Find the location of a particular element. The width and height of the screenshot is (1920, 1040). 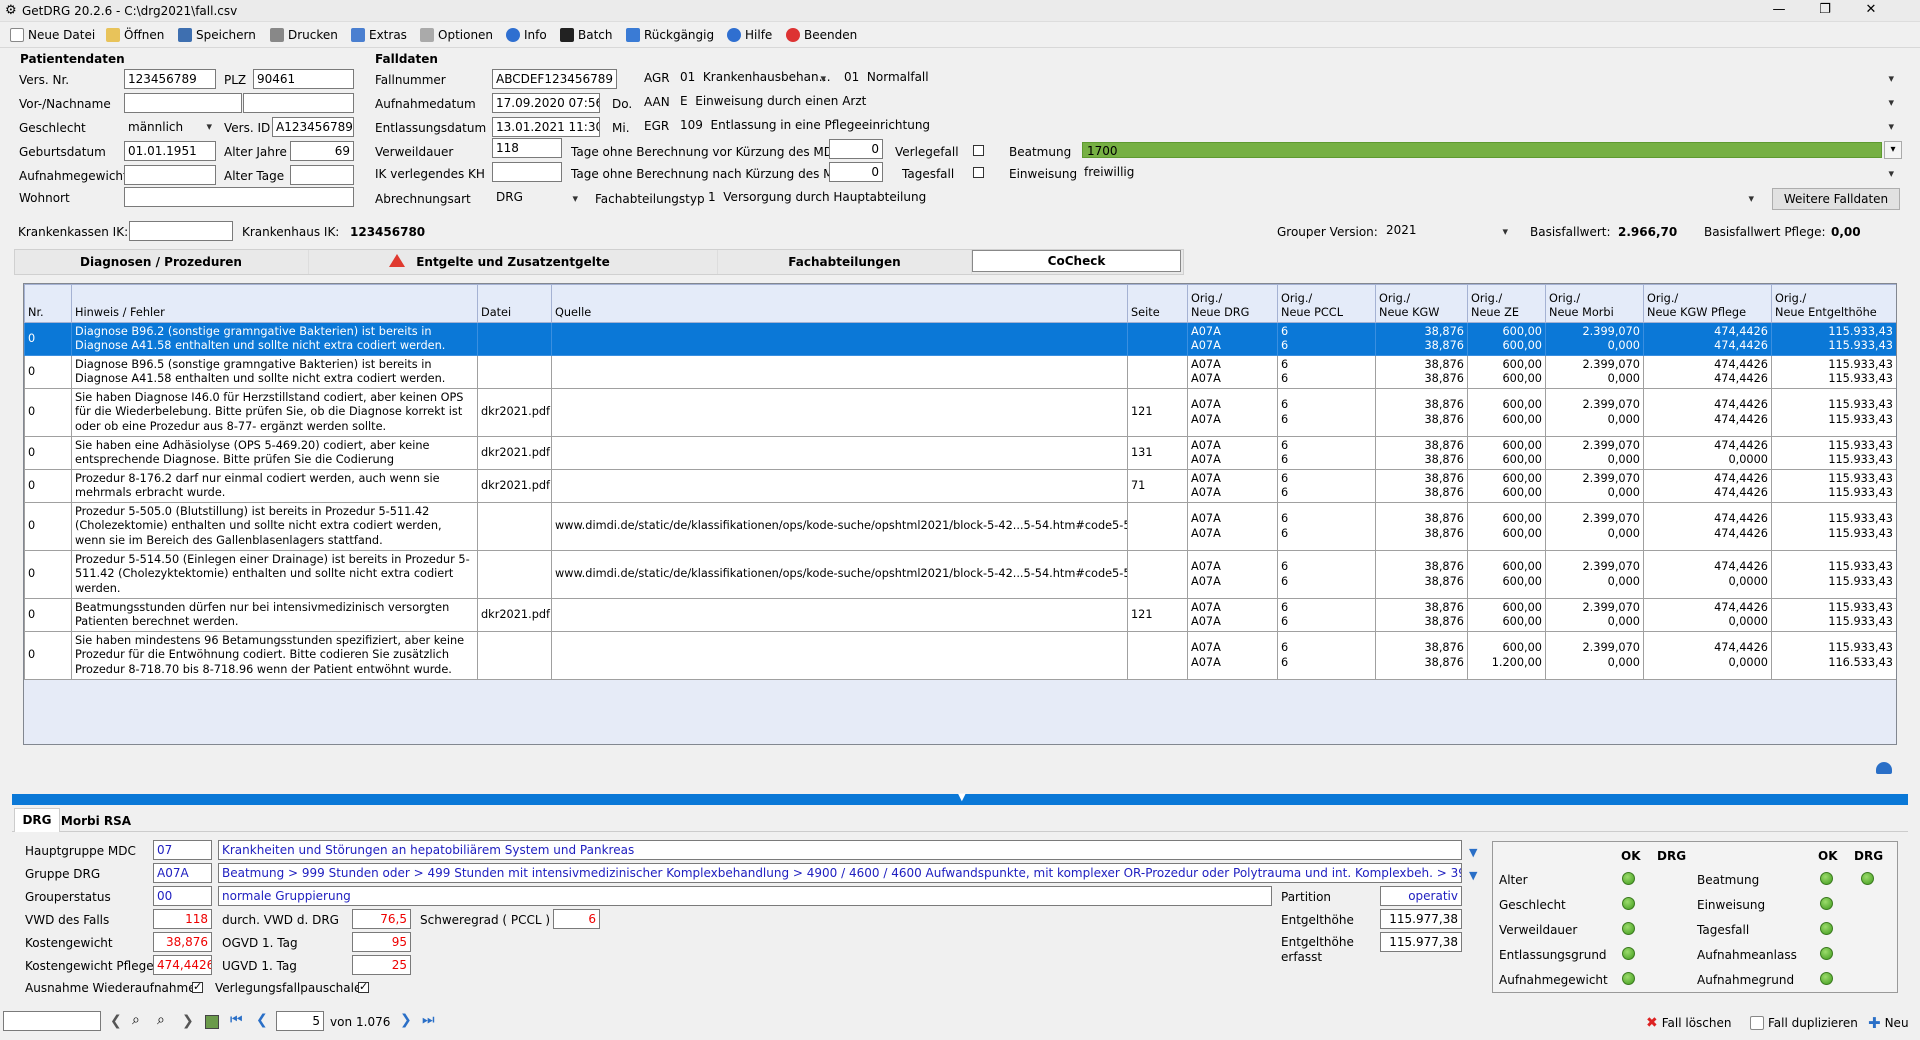

mdc-input: 07 is located at coordinates (182, 850).